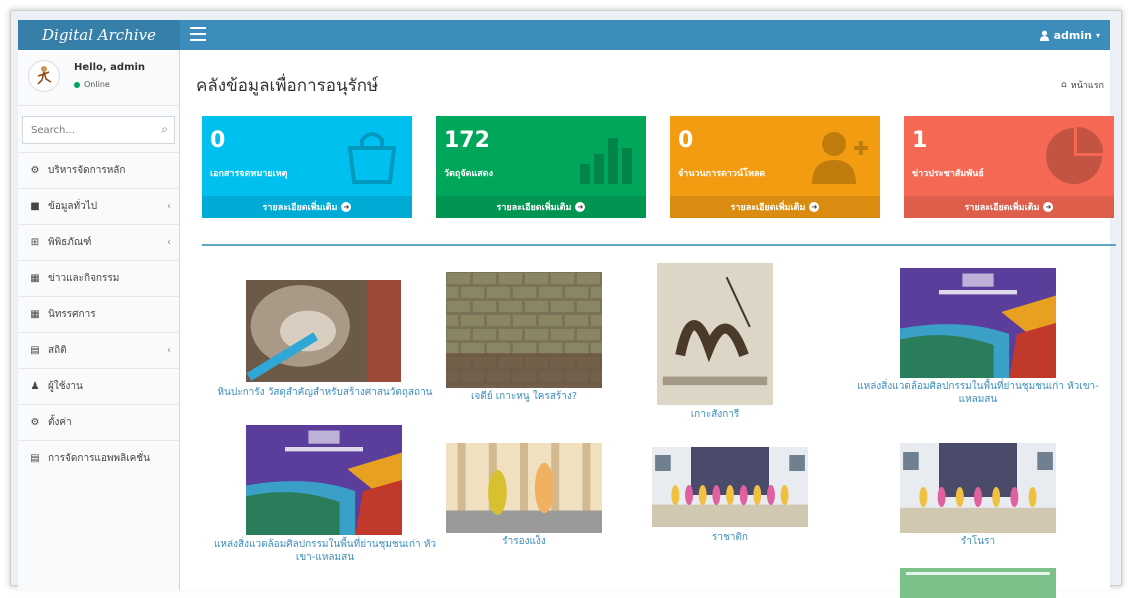  I want to click on stat-box: 1 ข่าวประชาสัมพันธ์รายละเอียดเพิ่มเติม ➜, so click(1009, 167).